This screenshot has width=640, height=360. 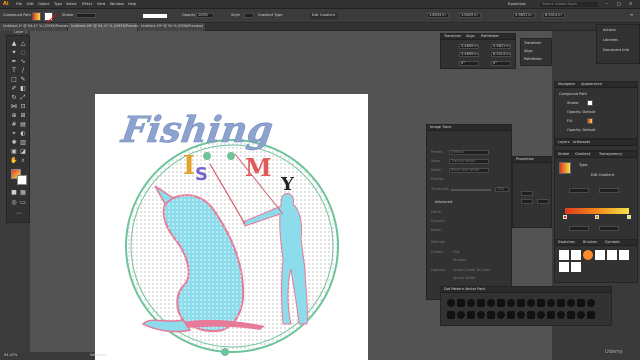 What do you see at coordinates (50, 18) in the screenshot?
I see `stroke-swatch` at bounding box center [50, 18].